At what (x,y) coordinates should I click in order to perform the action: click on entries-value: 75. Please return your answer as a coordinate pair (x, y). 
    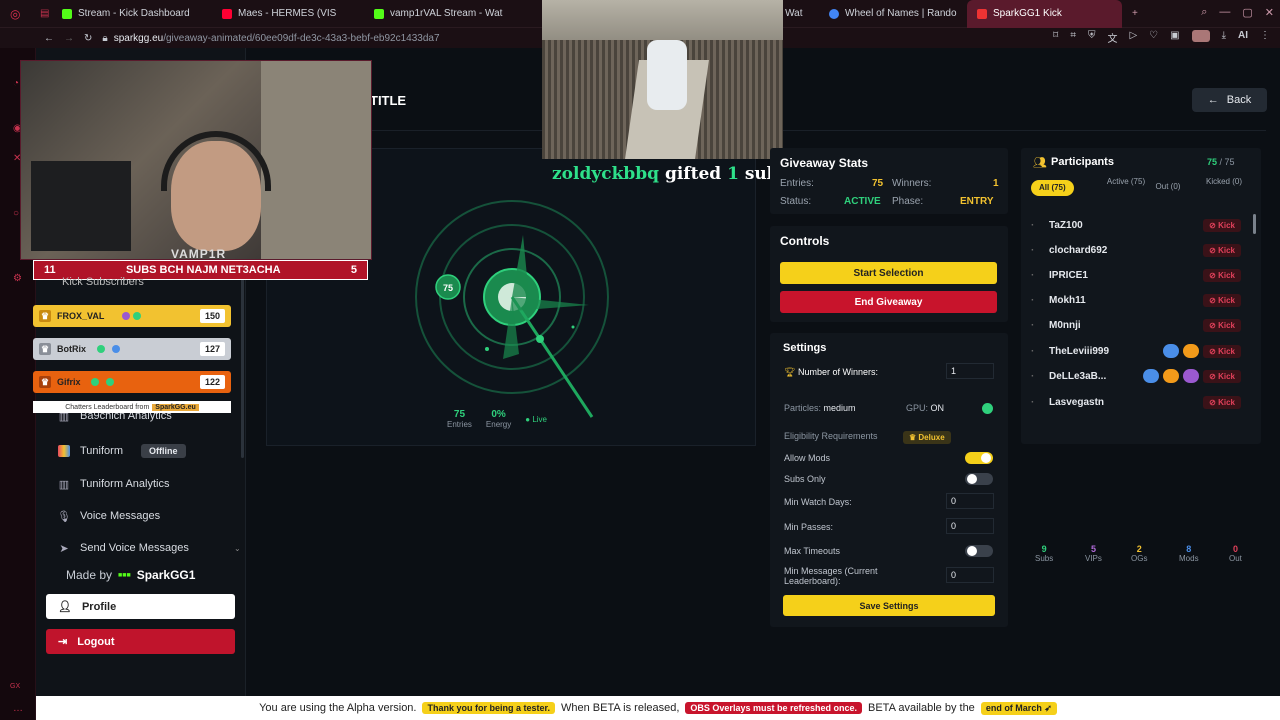
    Looking at the image, I should click on (459, 414).